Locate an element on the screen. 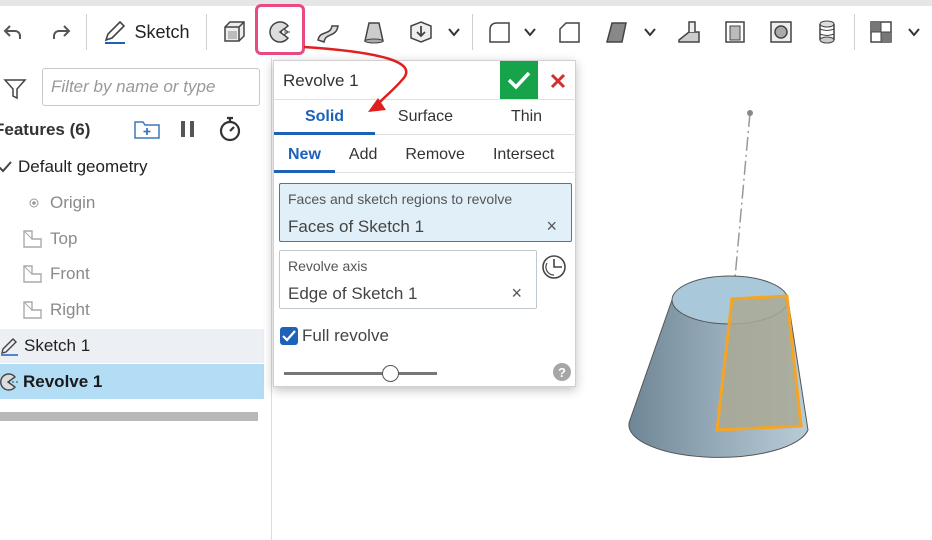  accept-button is located at coordinates (519, 80).